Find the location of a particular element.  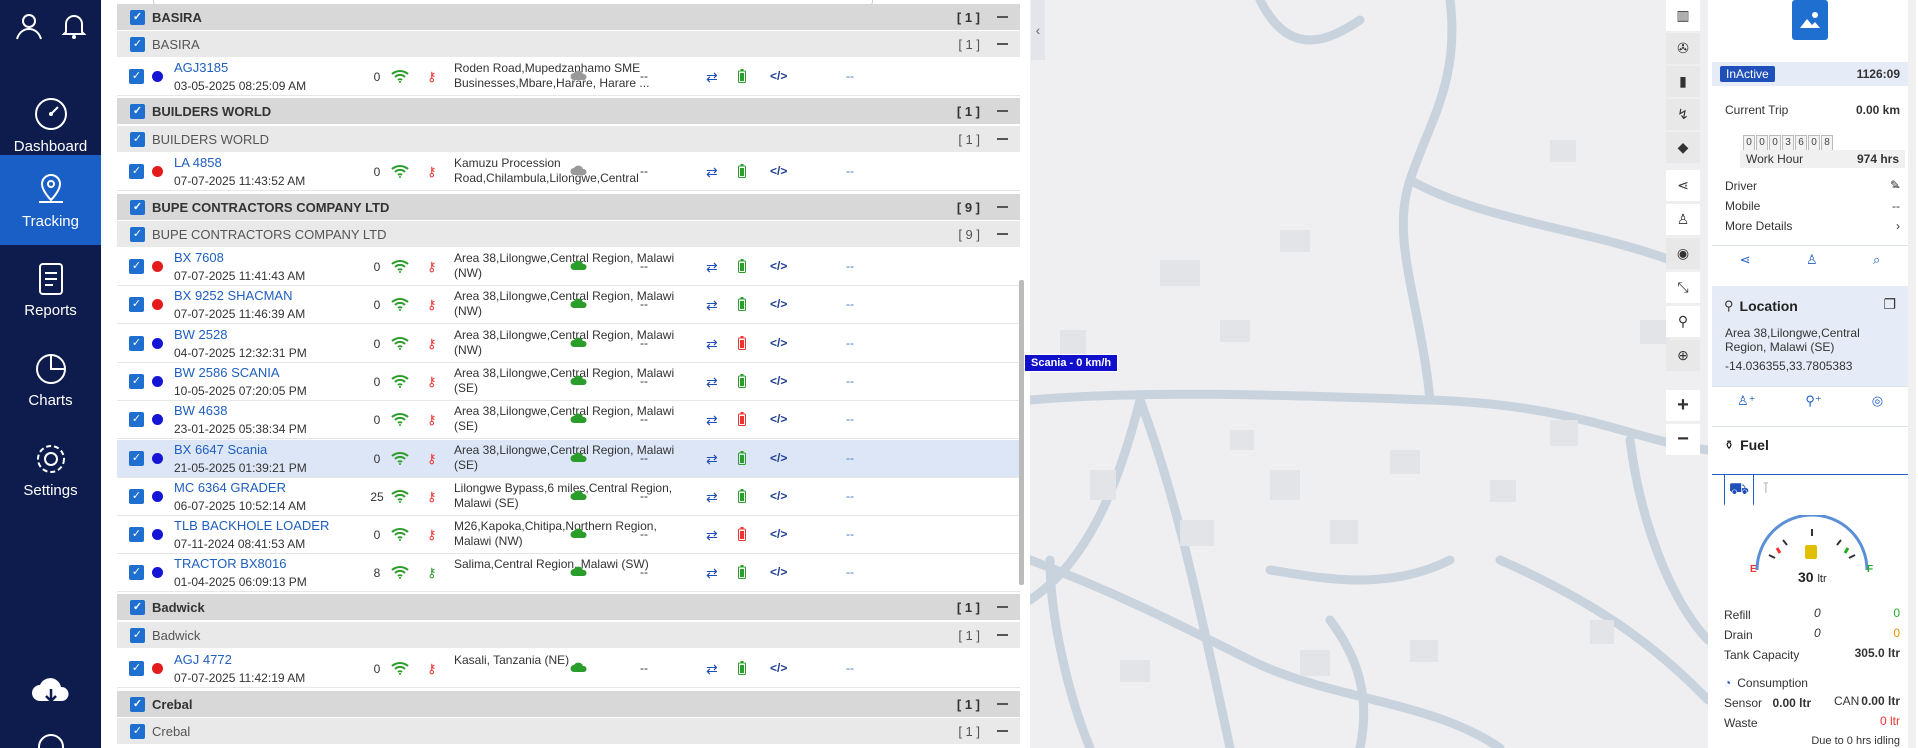

subgroup-header: ✓ BUILDERS WORLD [ 1 ] is located at coordinates (568, 139).